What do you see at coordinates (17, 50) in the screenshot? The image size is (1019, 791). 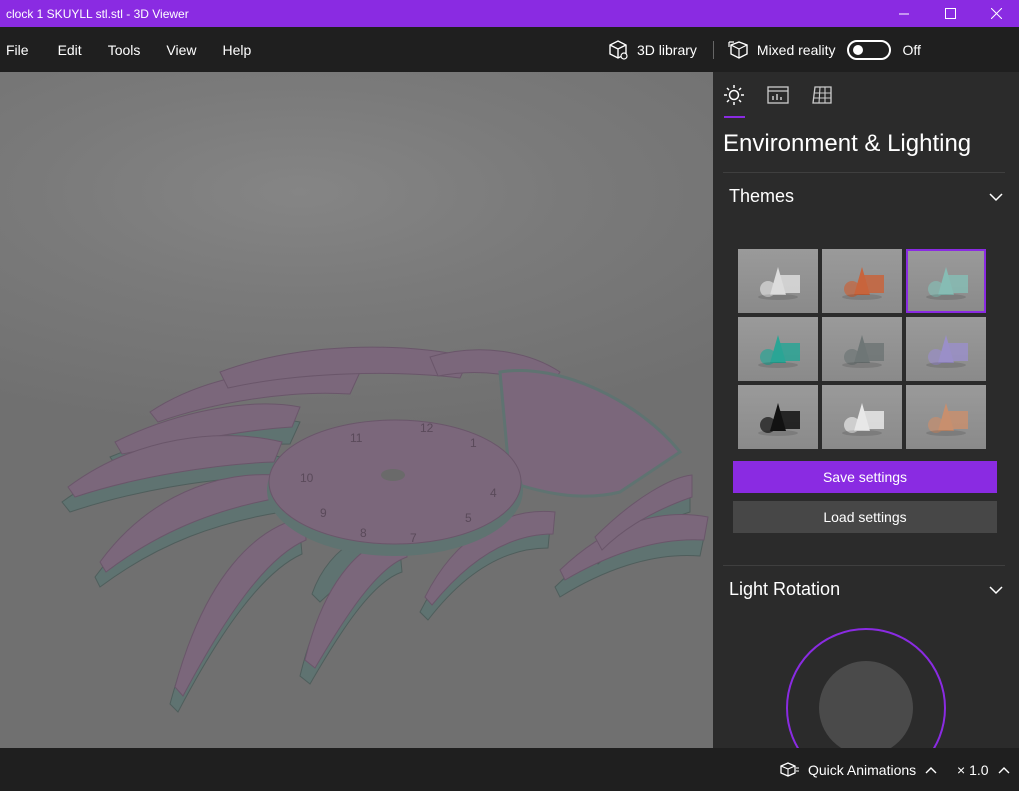 I see `menu-file: File` at bounding box center [17, 50].